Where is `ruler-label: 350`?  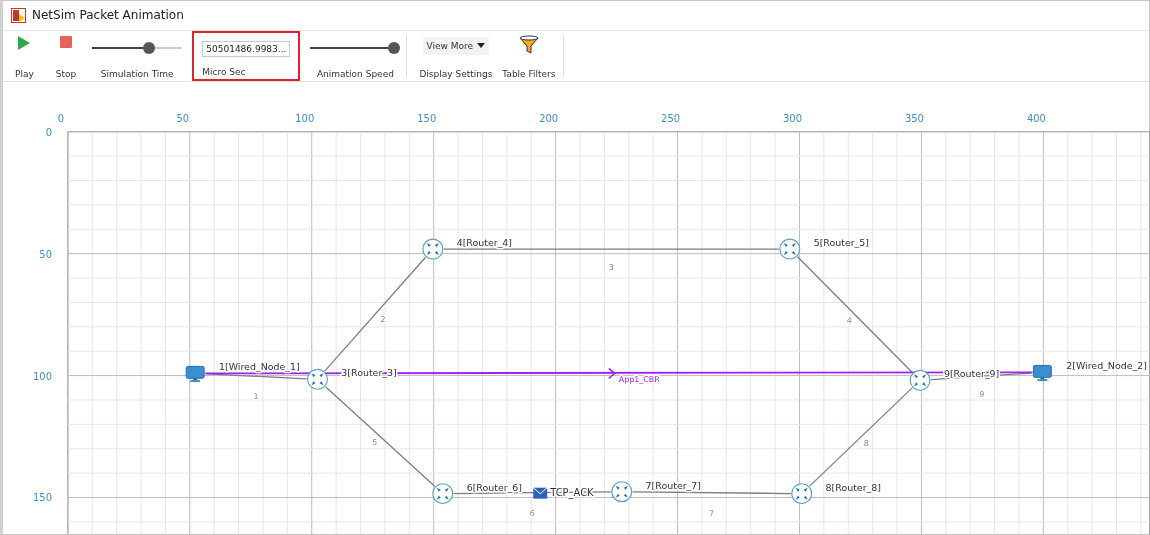
ruler-label: 350 is located at coordinates (914, 118).